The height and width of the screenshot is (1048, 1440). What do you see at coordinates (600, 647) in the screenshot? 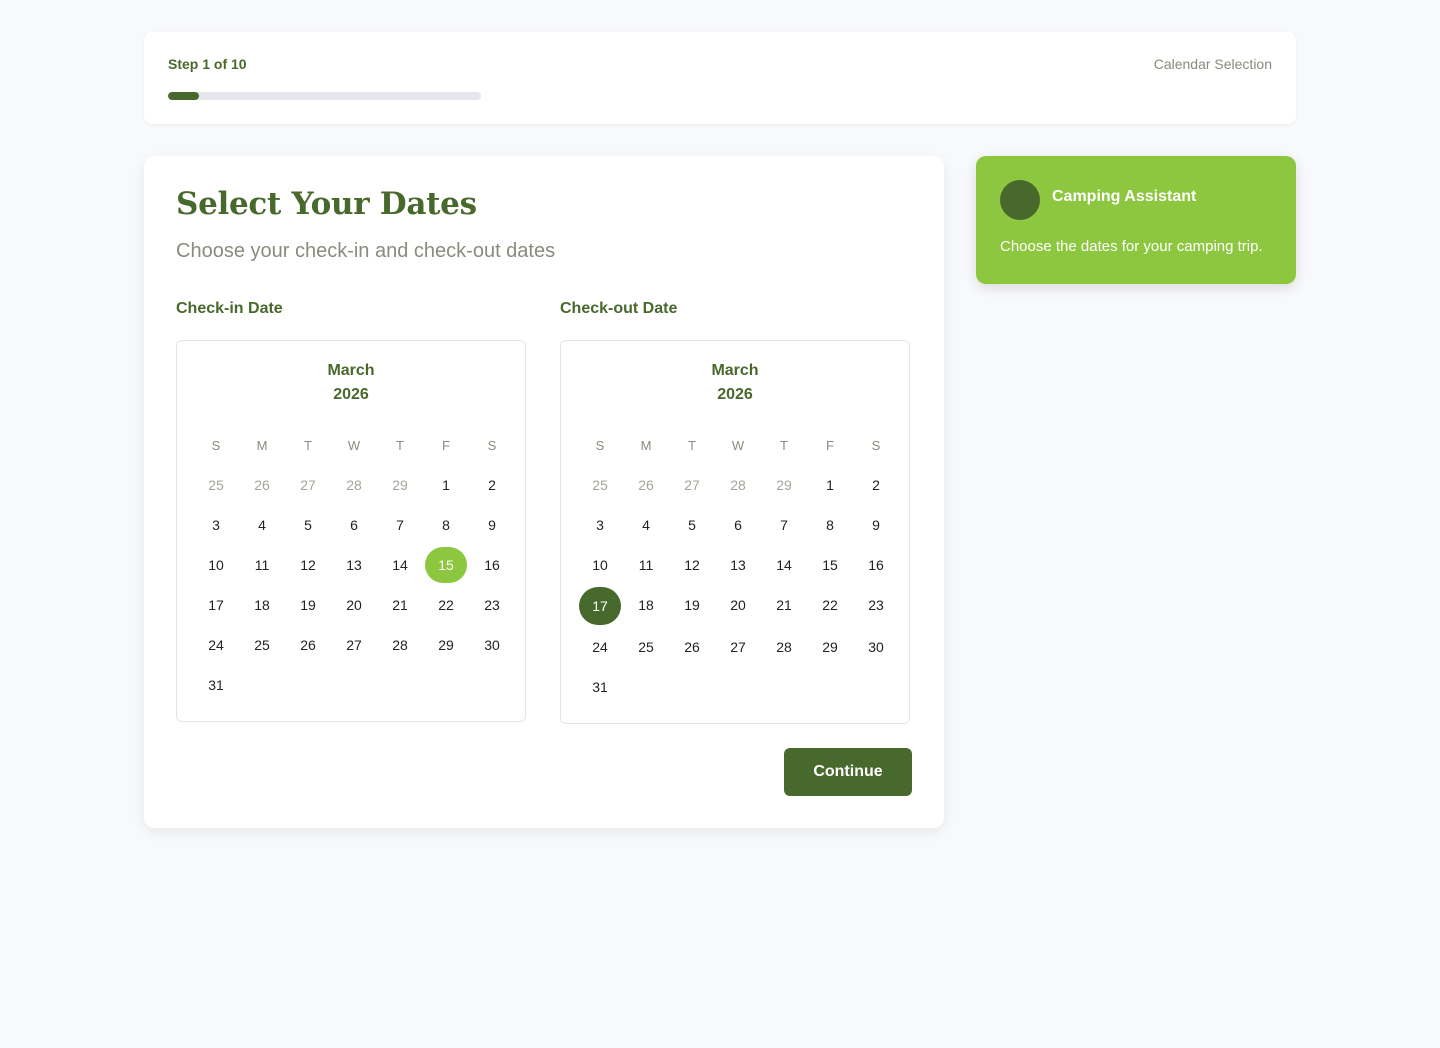
I see `checkout-day: 24` at bounding box center [600, 647].